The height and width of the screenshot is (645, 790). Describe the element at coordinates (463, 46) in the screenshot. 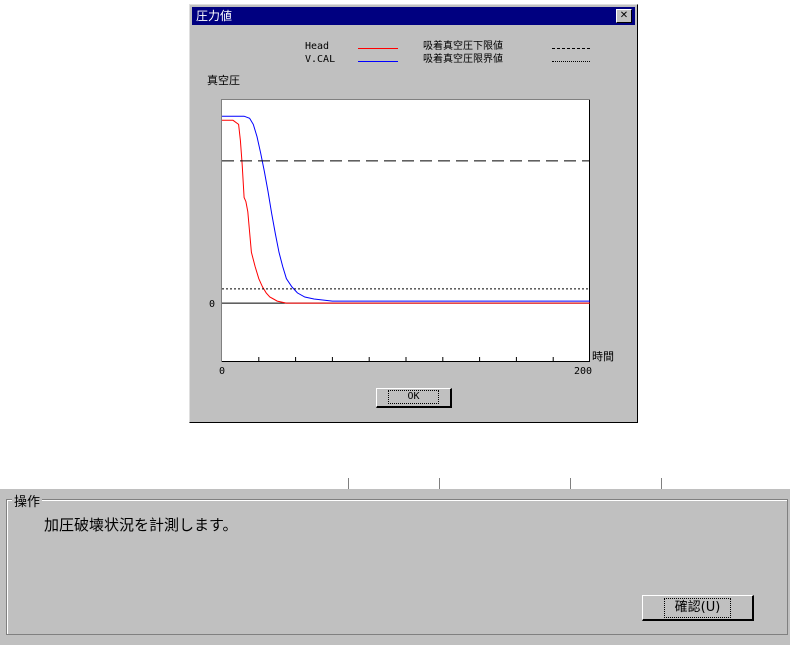

I see `legend-lower-limit-label: 吸着真空圧下限値` at that location.